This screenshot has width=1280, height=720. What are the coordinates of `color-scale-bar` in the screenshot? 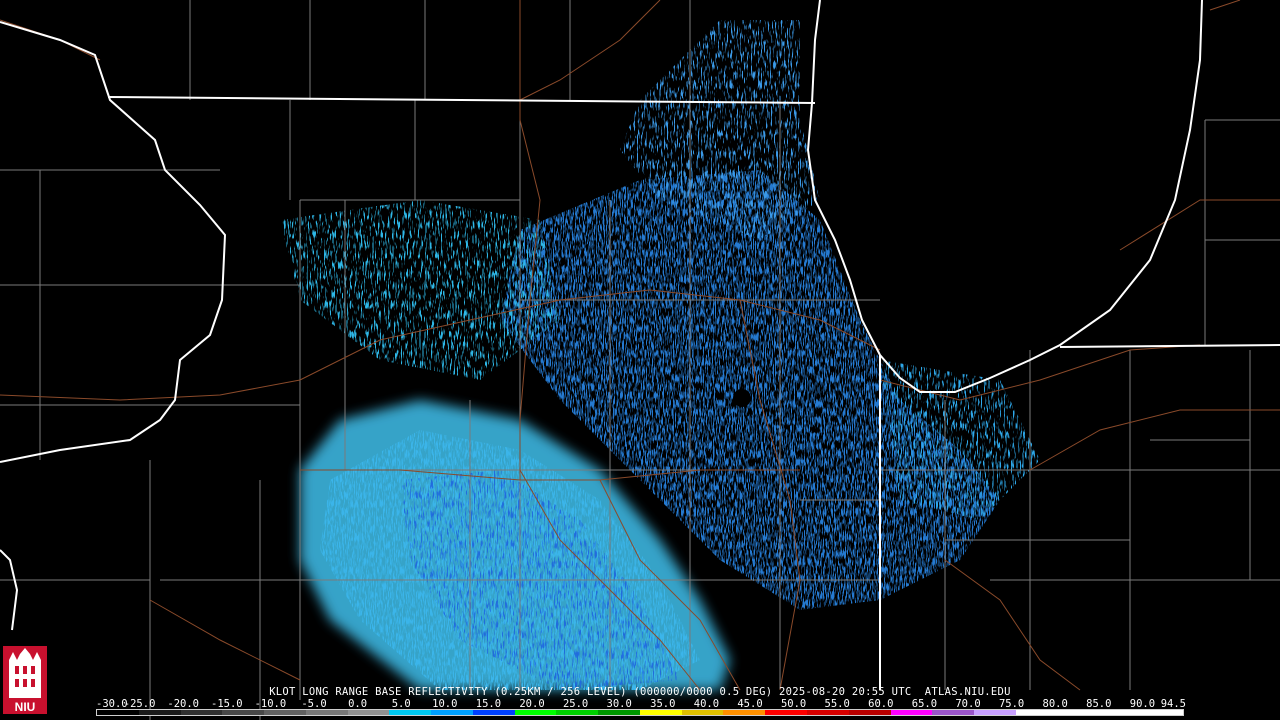 It's located at (640, 712).